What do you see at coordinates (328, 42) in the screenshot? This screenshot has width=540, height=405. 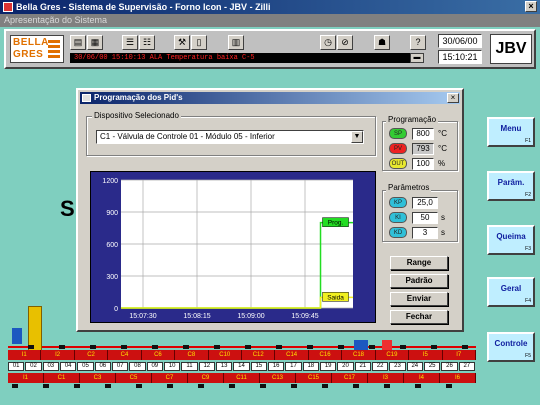 I see `clock-icon: ◷` at bounding box center [328, 42].